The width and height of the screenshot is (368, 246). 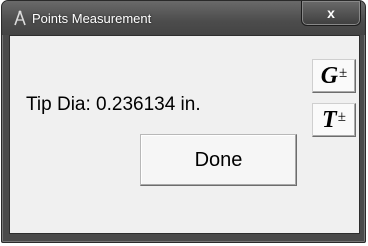 I want to click on g-plus-minus-button: G ±, so click(x=334, y=76).